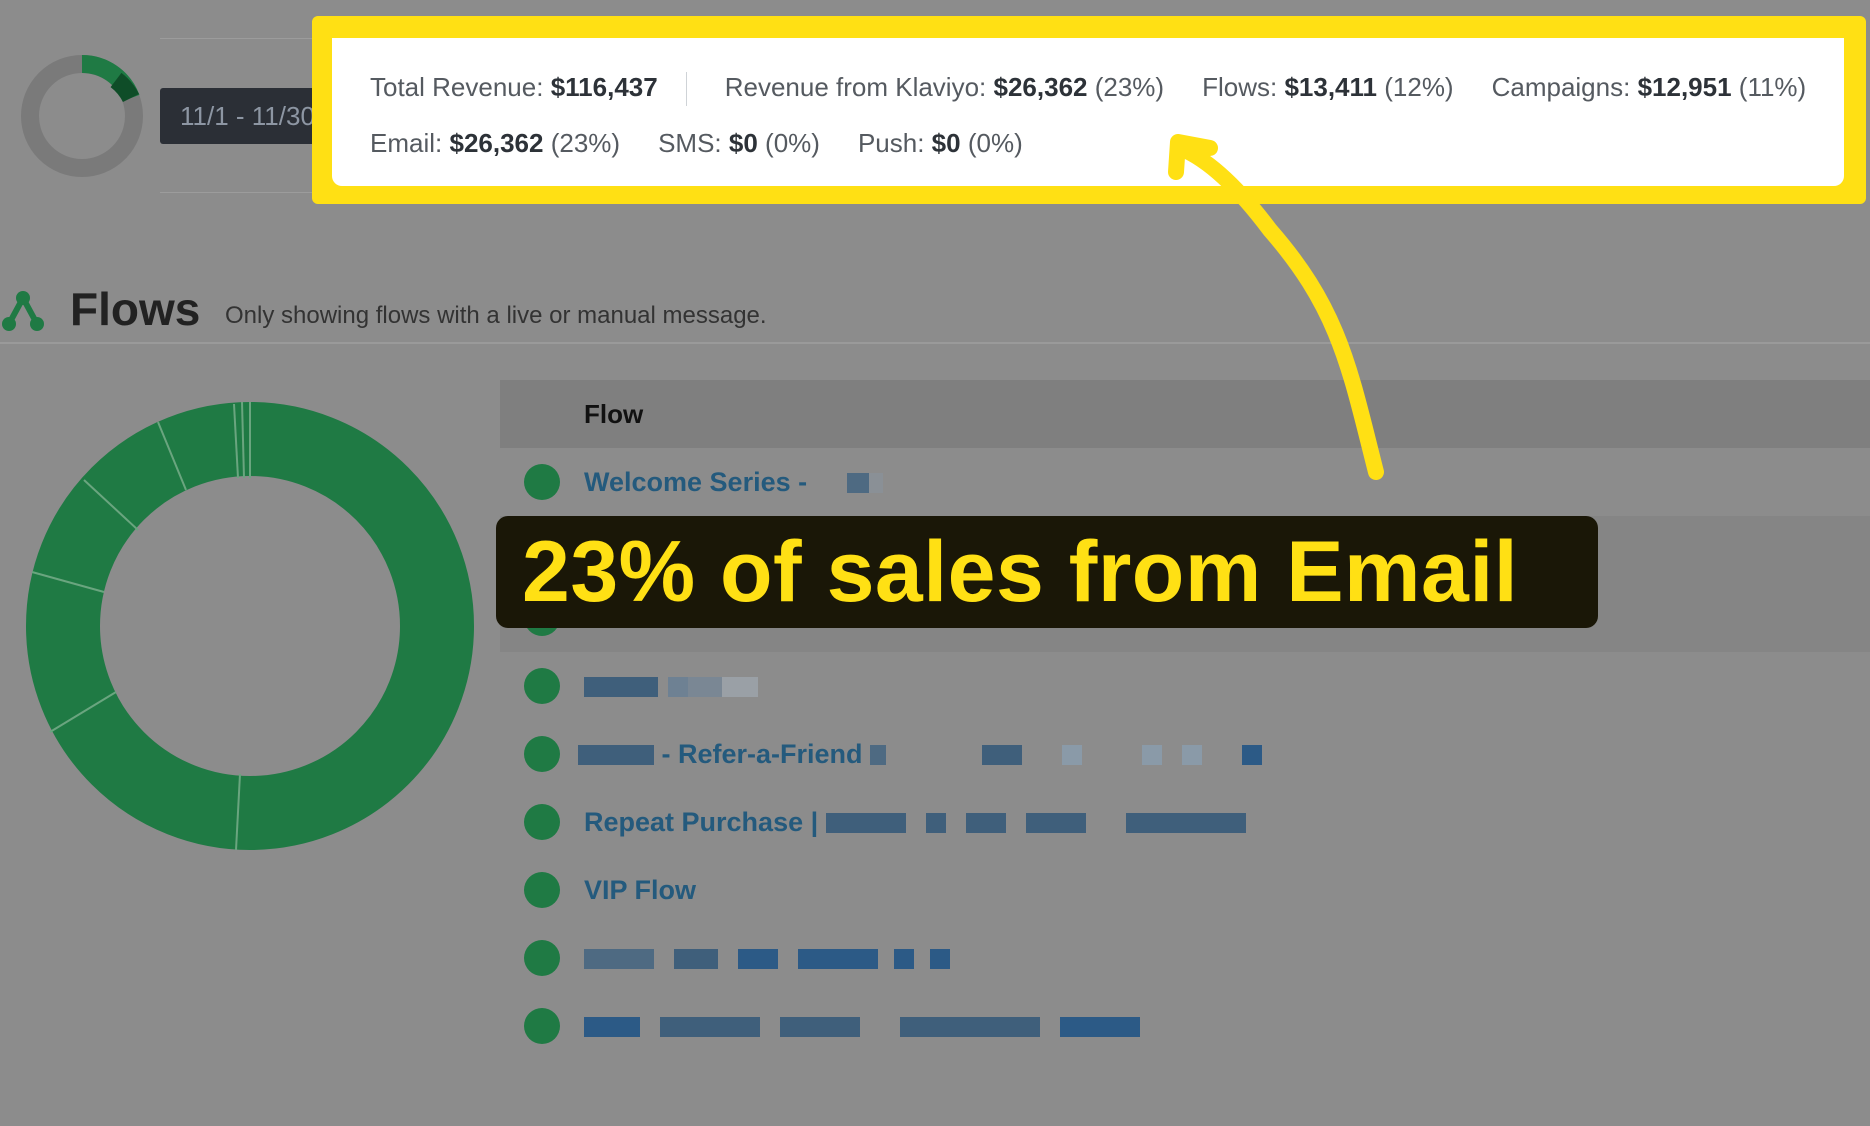 This screenshot has height=1126, width=1870. What do you see at coordinates (1276, 307) in the screenshot?
I see `arrow-icon` at bounding box center [1276, 307].